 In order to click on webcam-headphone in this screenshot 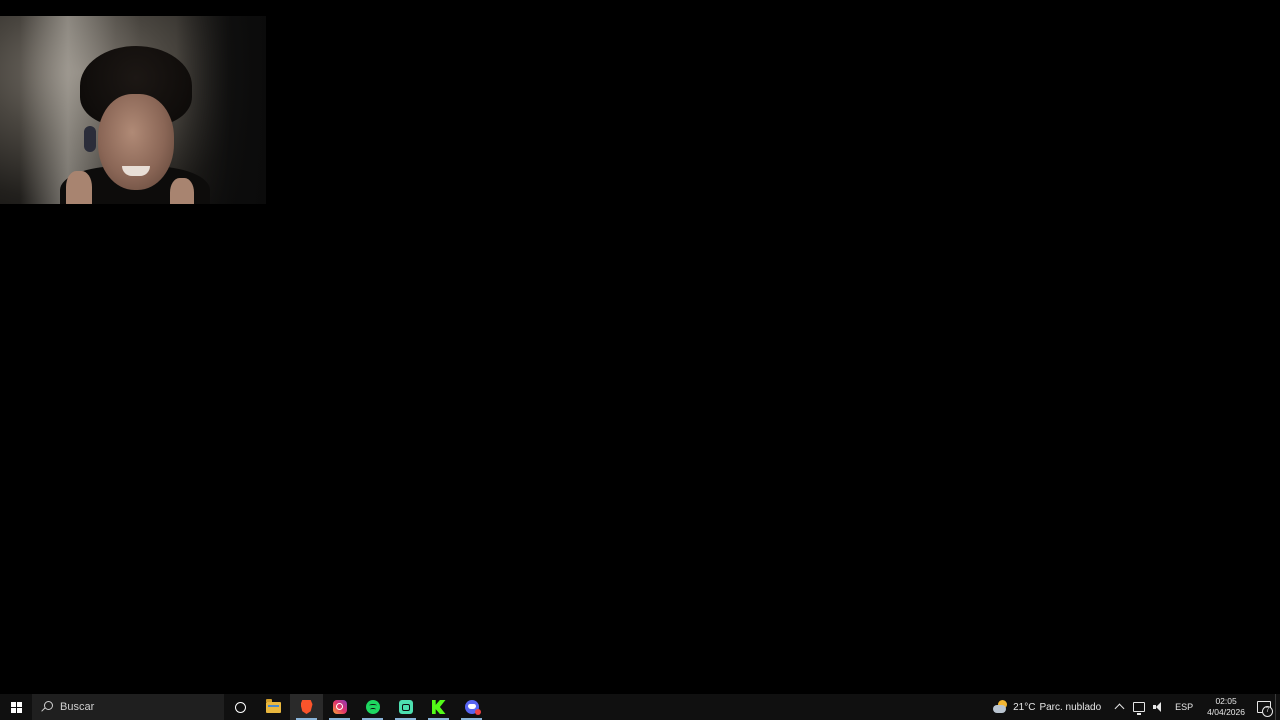, I will do `click(90, 139)`.